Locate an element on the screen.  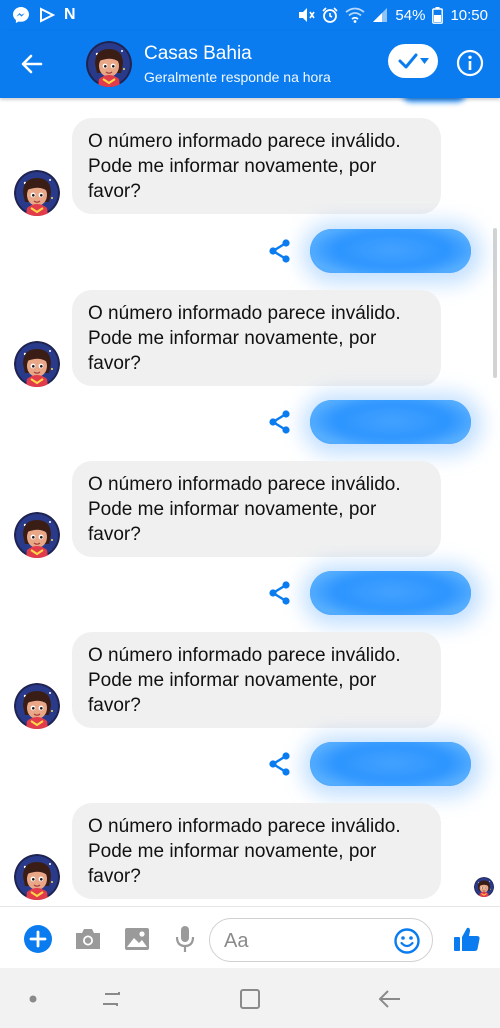
battery-percent: 54% is located at coordinates (410, 15).